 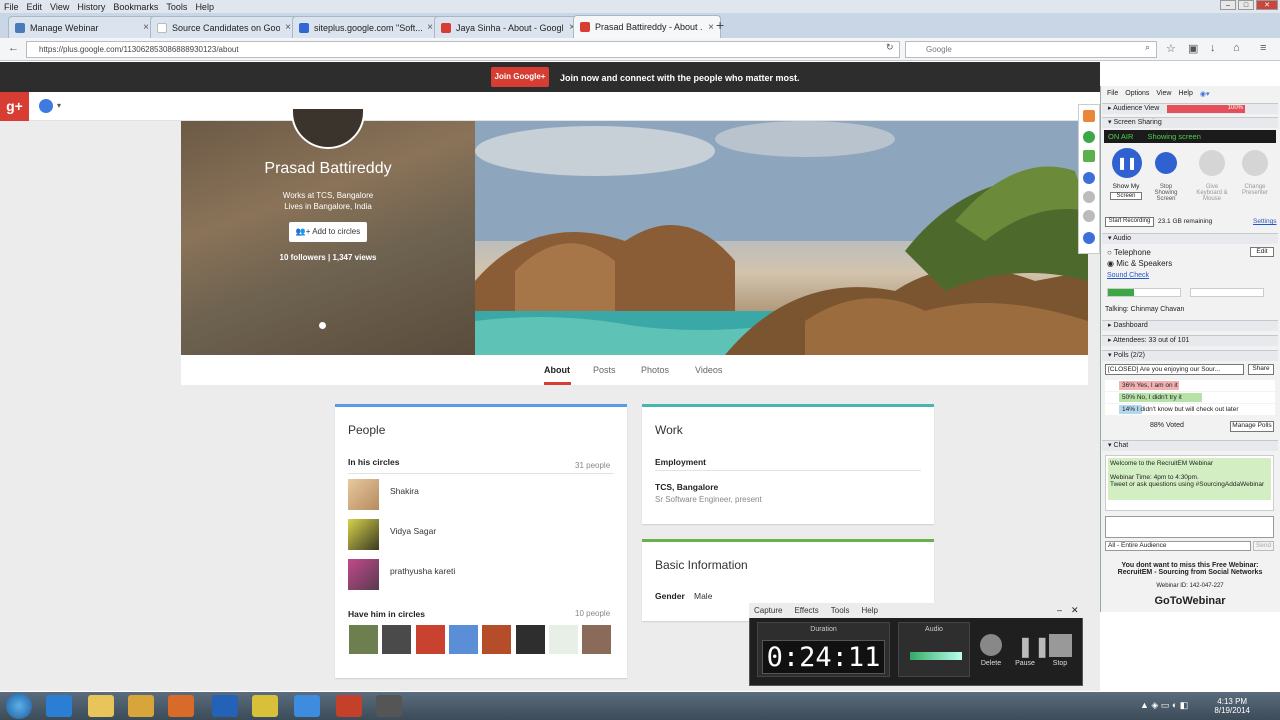 What do you see at coordinates (890, 47) in the screenshot?
I see `reload-icon: ↻` at bounding box center [890, 47].